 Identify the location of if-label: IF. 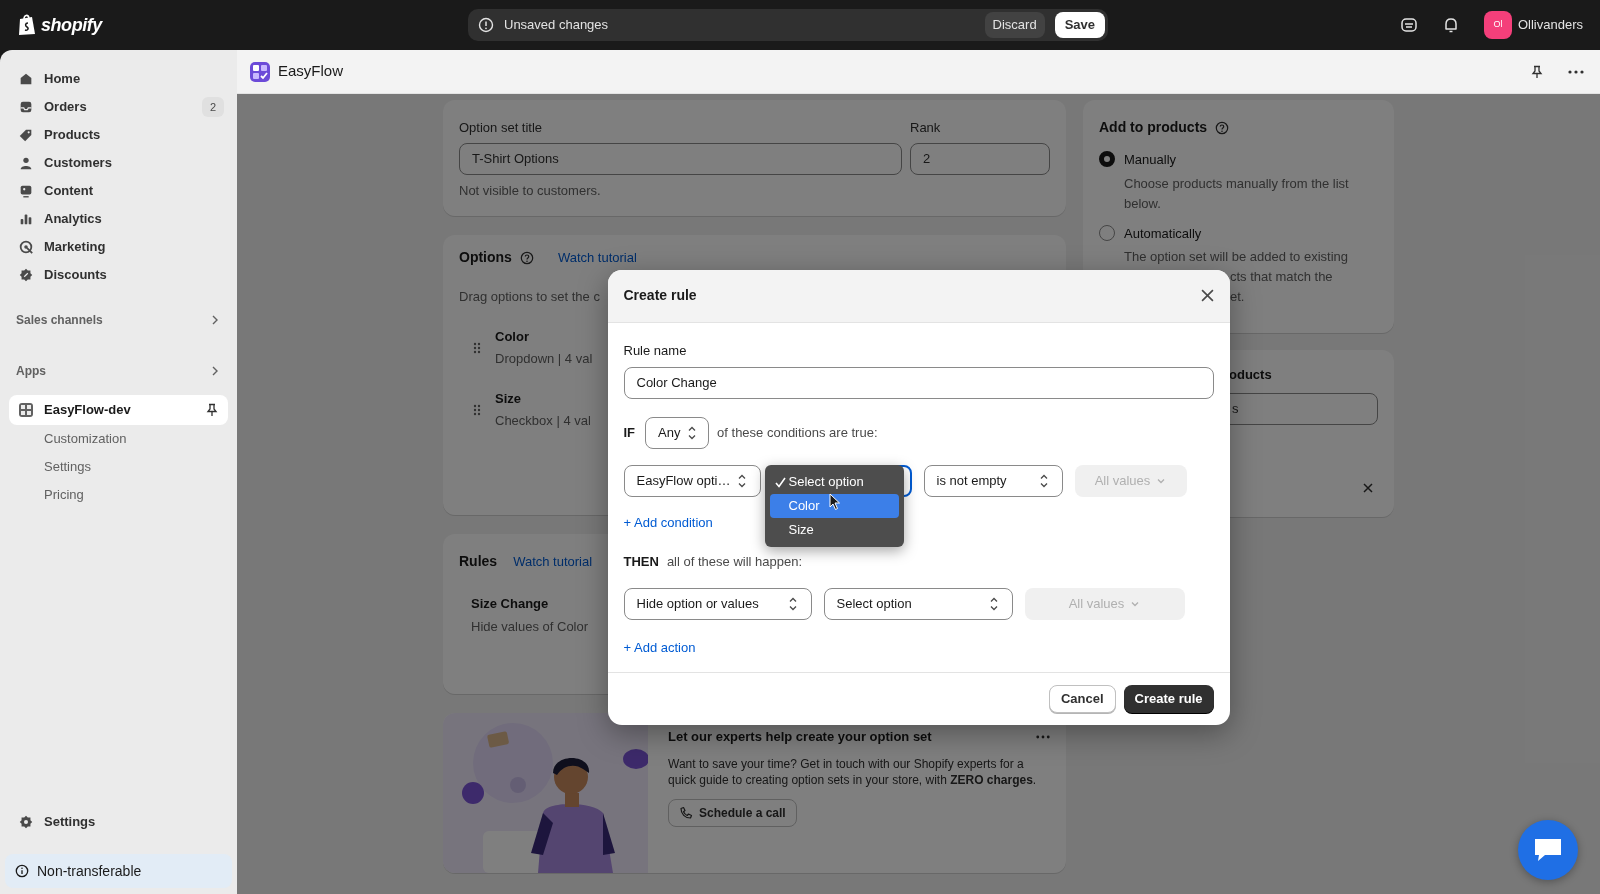
(629, 433).